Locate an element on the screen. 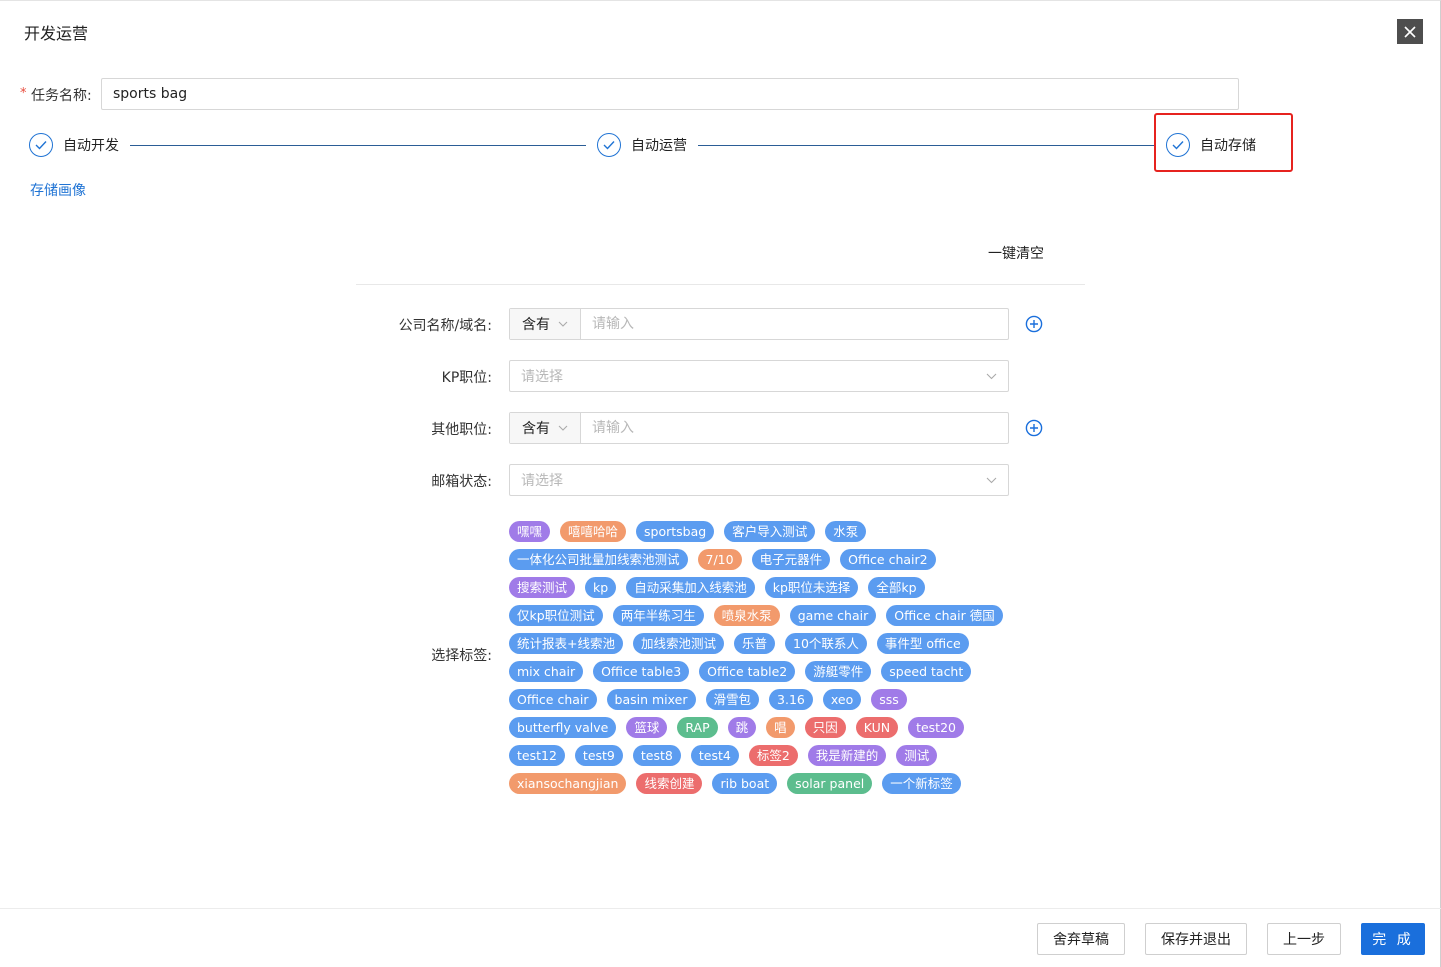 The image size is (1441, 967). tag-chip: 搜索测试 is located at coordinates (542, 587).